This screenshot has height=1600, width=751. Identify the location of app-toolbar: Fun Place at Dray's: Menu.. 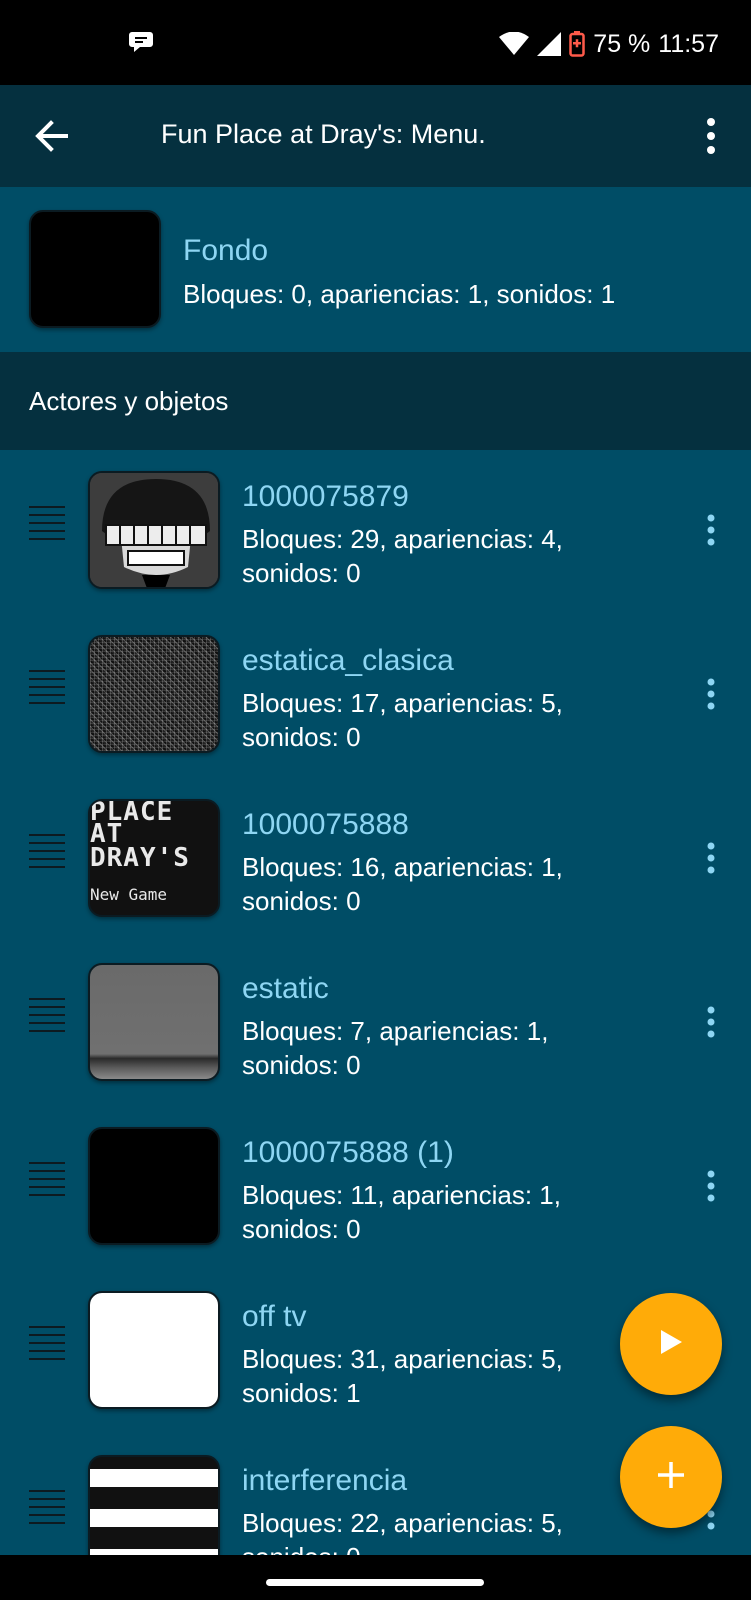
(375, 136).